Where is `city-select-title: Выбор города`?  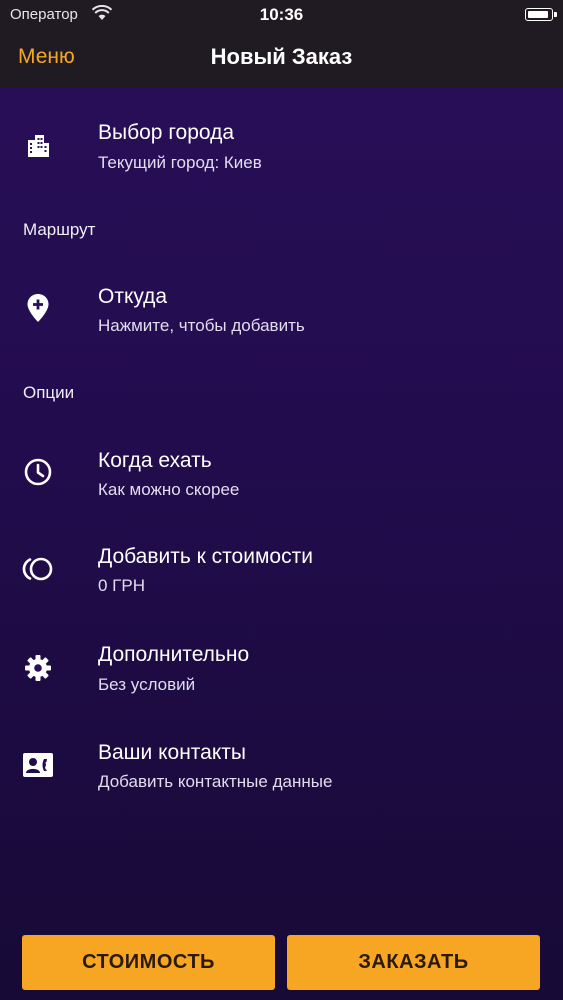
city-select-title: Выбор города is located at coordinates (166, 132).